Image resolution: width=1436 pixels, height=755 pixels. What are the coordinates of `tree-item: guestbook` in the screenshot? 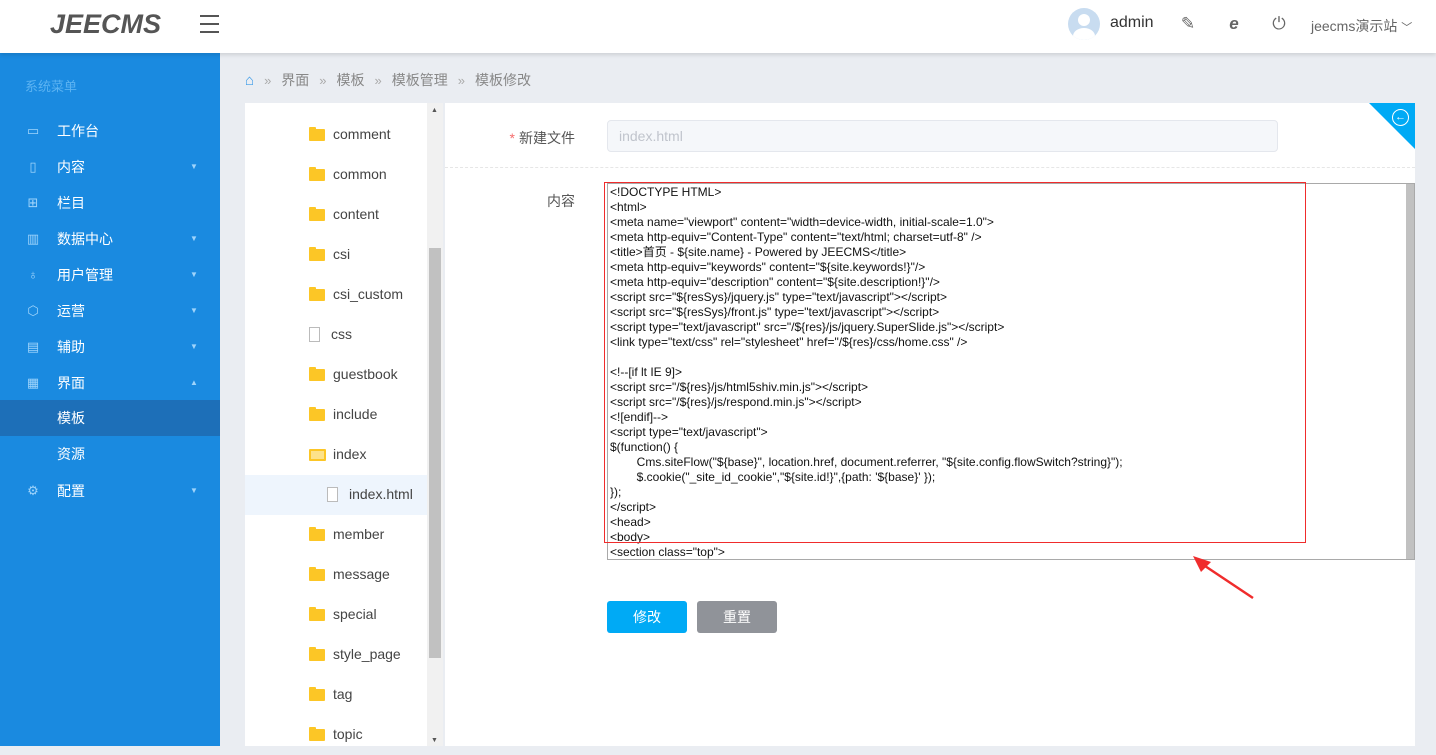 It's located at (336, 375).